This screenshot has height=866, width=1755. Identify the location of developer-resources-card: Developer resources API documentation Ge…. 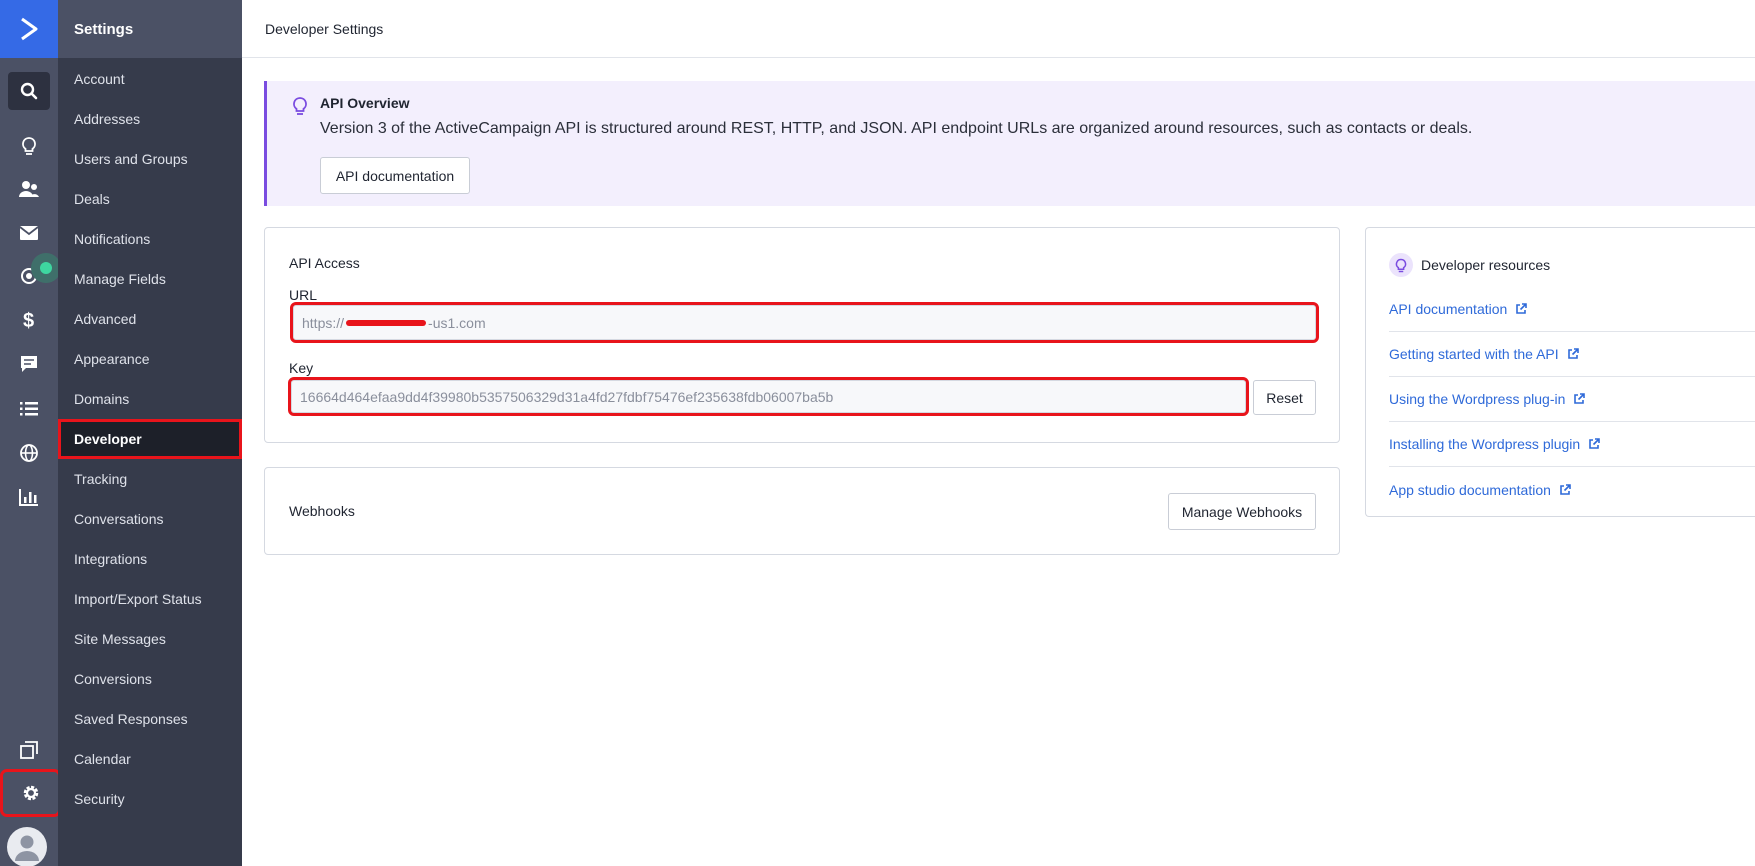
(1560, 372).